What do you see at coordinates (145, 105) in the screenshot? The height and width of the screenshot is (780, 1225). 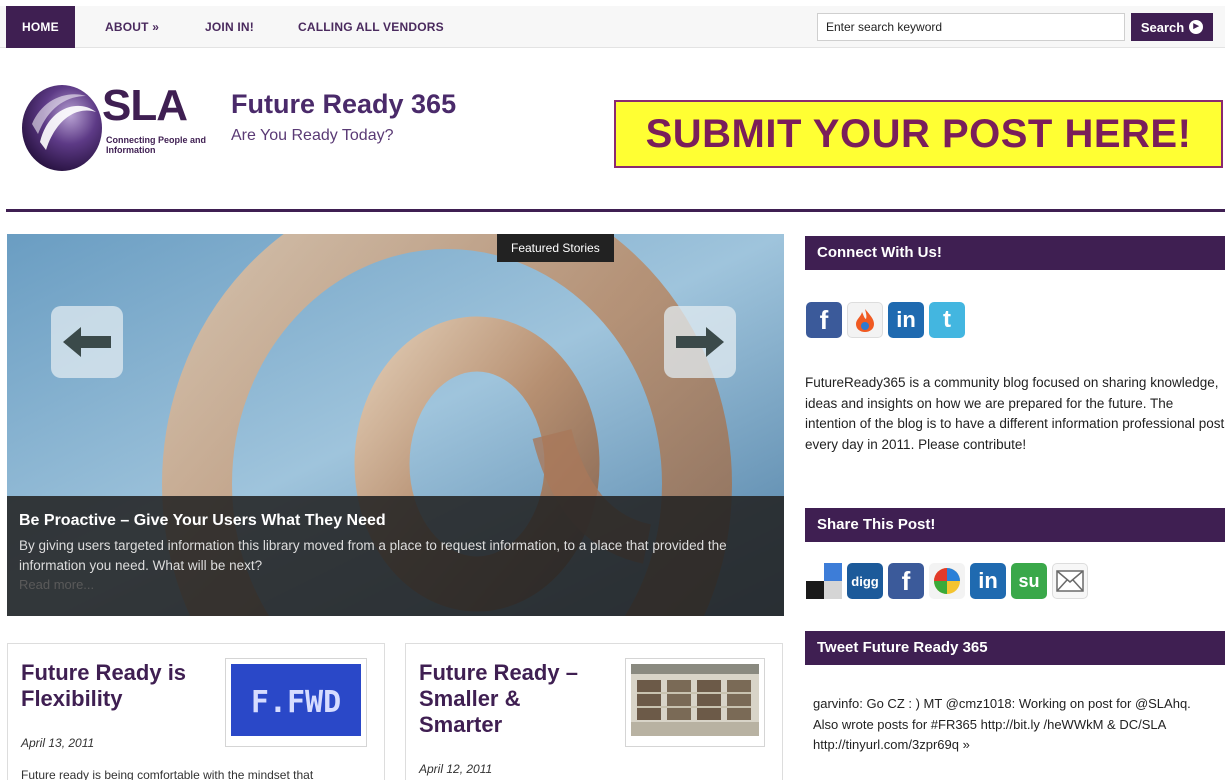 I see `logo-text: SLA` at bounding box center [145, 105].